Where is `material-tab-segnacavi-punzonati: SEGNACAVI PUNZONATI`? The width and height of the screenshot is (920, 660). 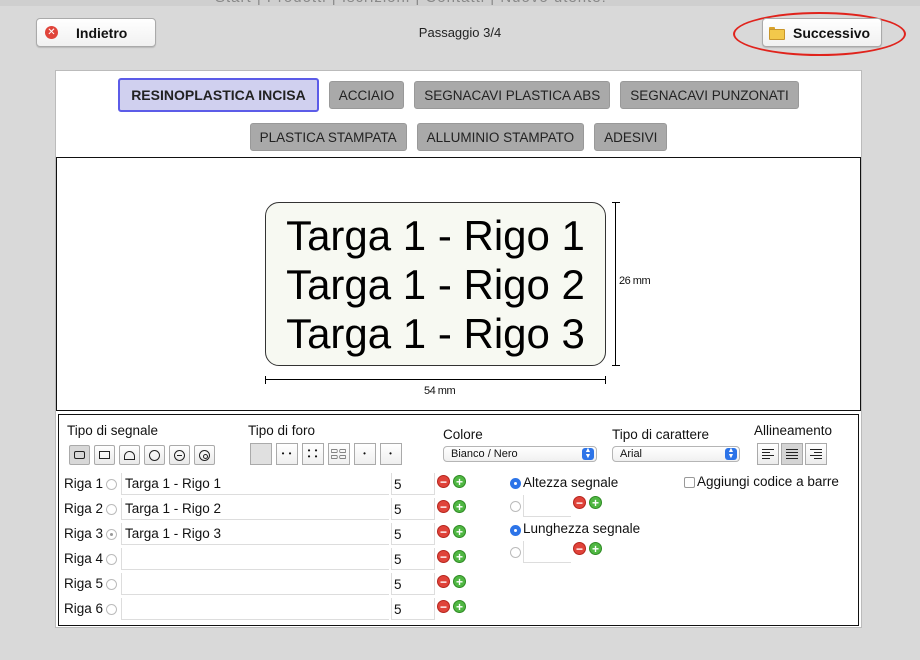
material-tab-segnacavi-punzonati: SEGNACAVI PUNZONATI is located at coordinates (709, 95).